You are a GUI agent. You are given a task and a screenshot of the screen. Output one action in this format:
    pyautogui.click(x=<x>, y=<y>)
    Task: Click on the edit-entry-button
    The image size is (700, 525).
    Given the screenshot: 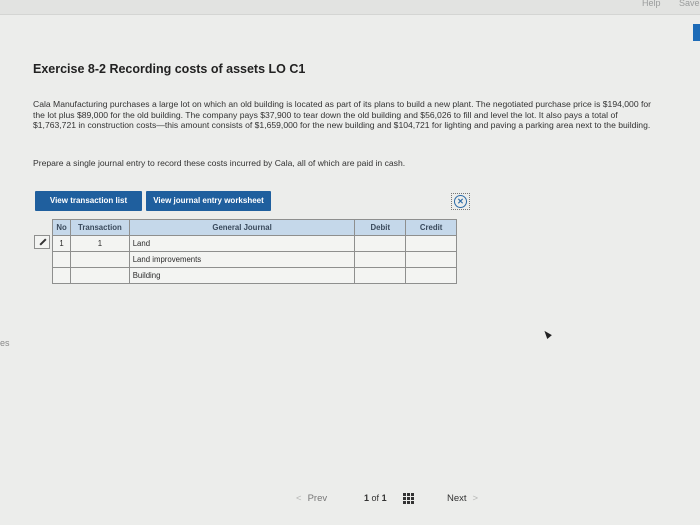 What is the action you would take?
    pyautogui.click(x=42, y=242)
    